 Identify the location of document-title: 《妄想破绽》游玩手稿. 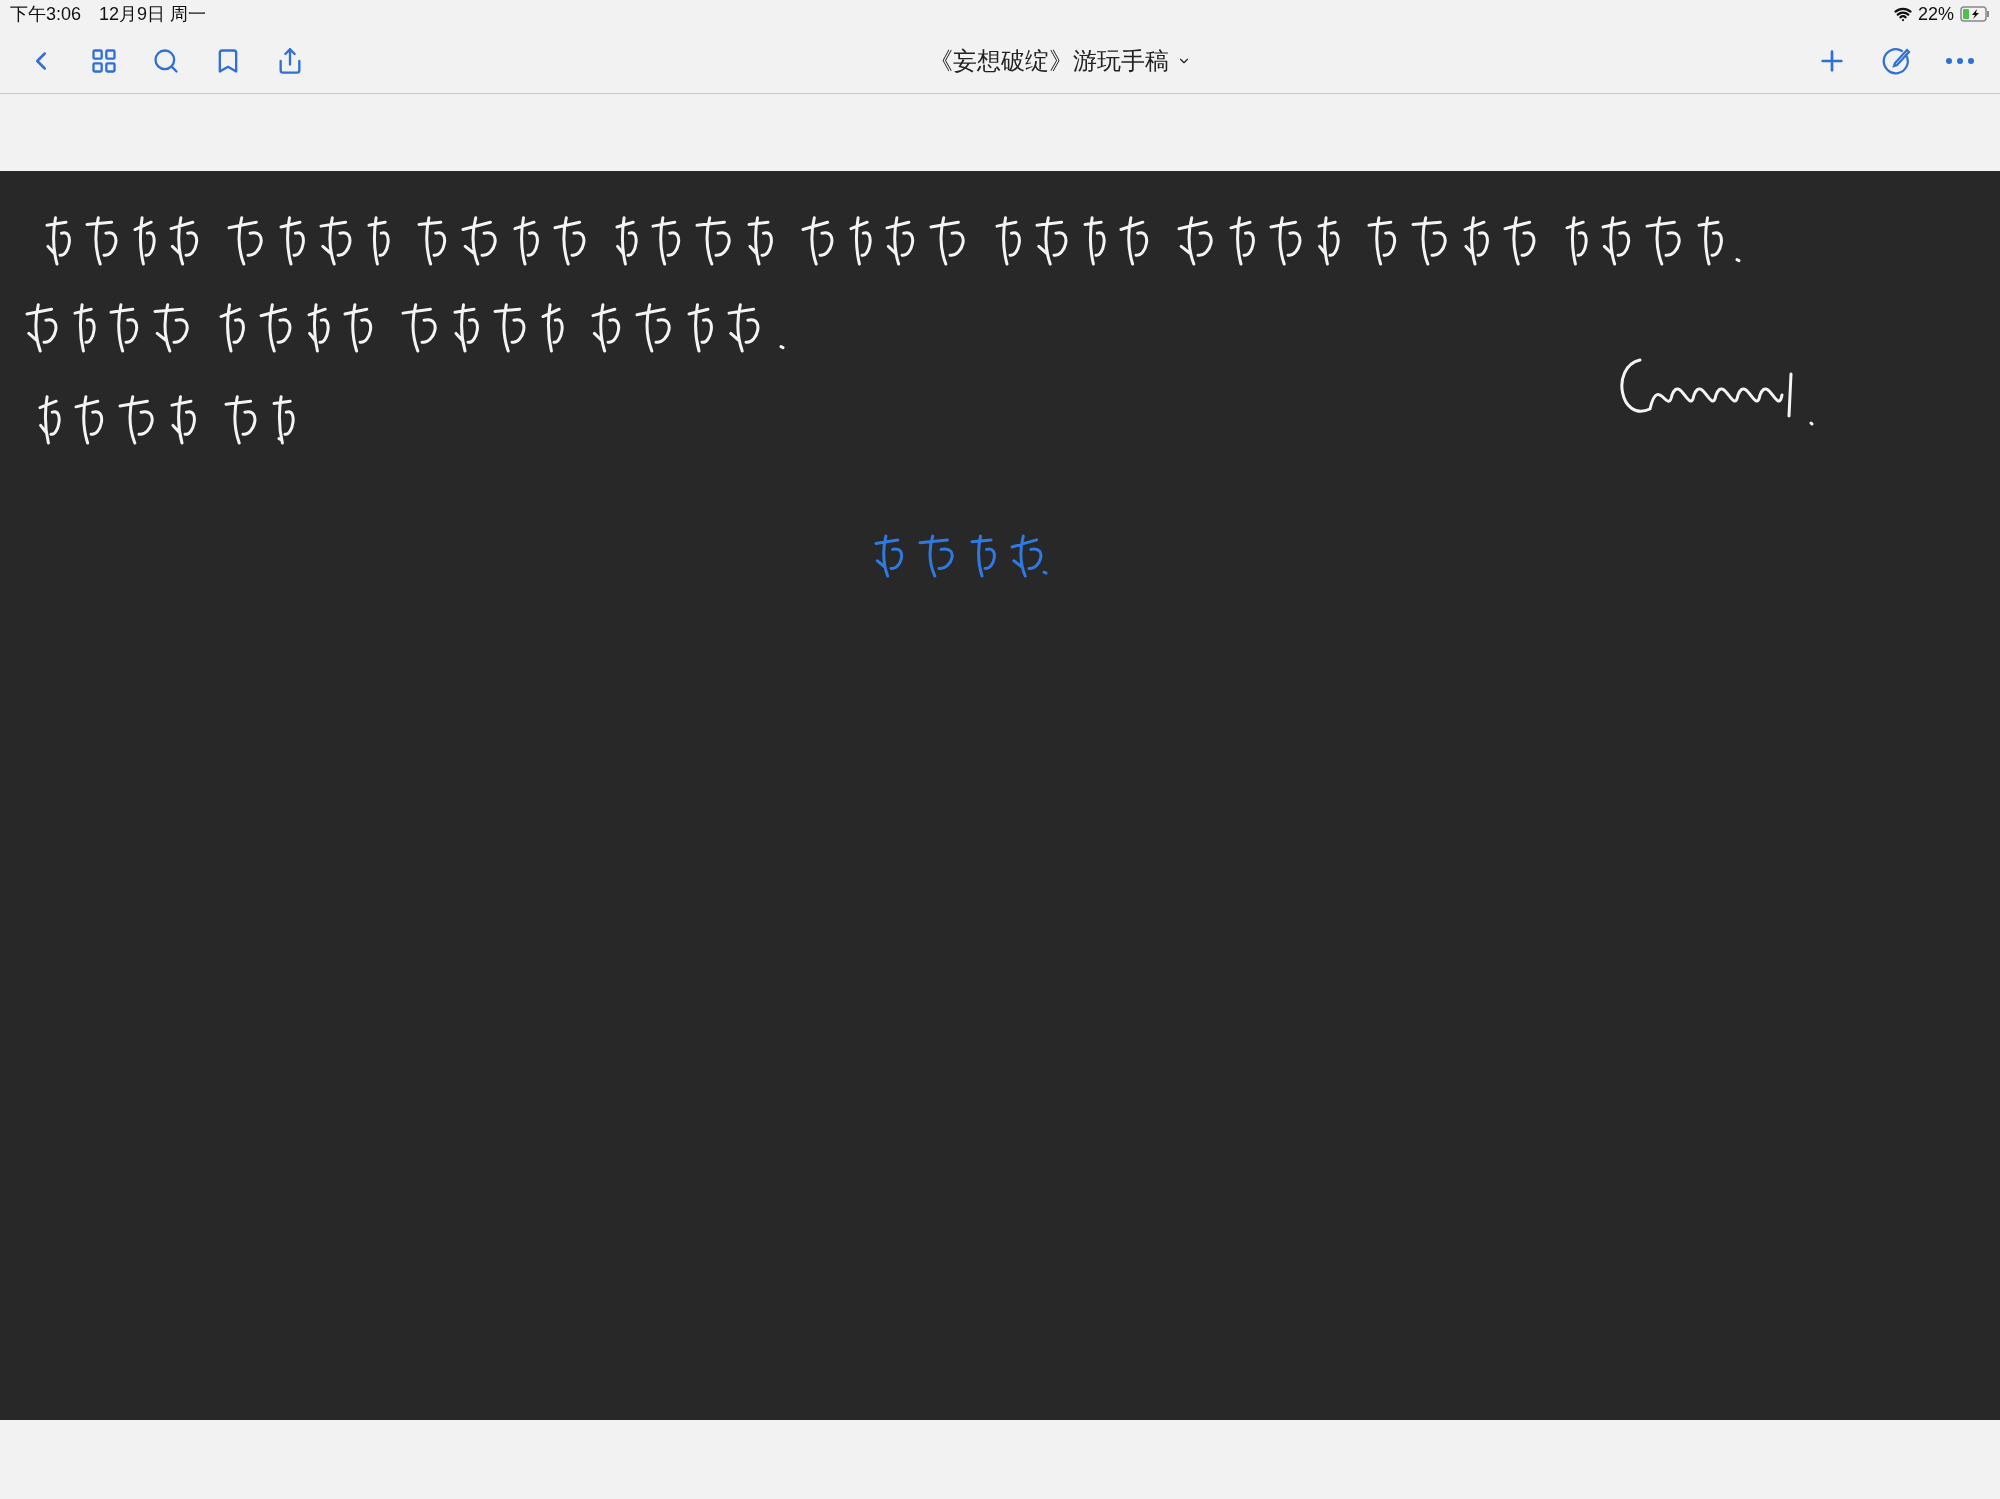
(1060, 60).